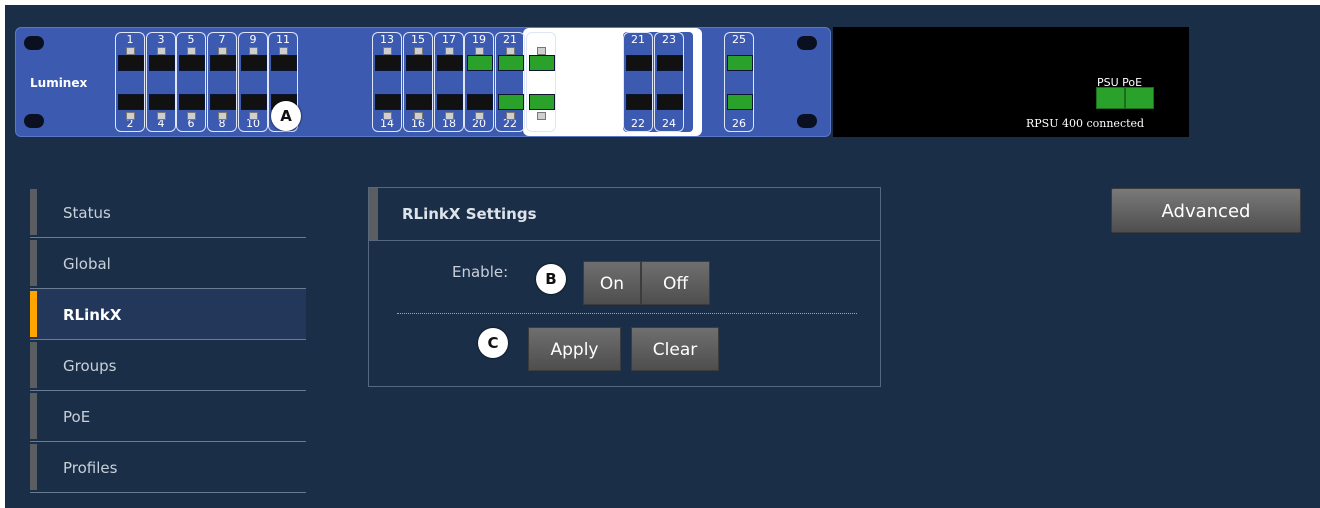  Describe the element at coordinates (130, 39) in the screenshot. I see `port-number: 1` at that location.